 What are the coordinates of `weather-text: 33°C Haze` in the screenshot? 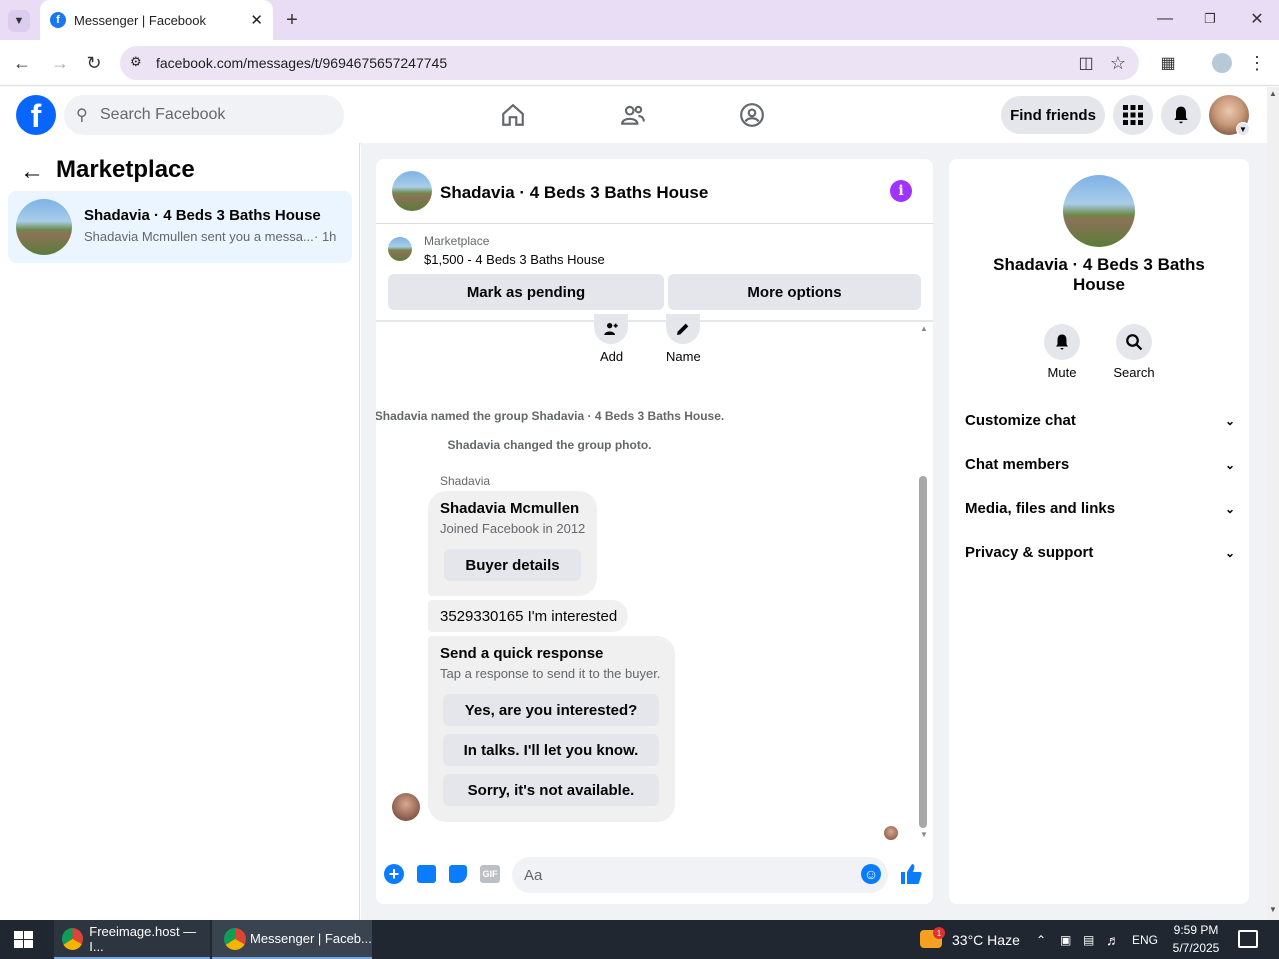 It's located at (986, 939).